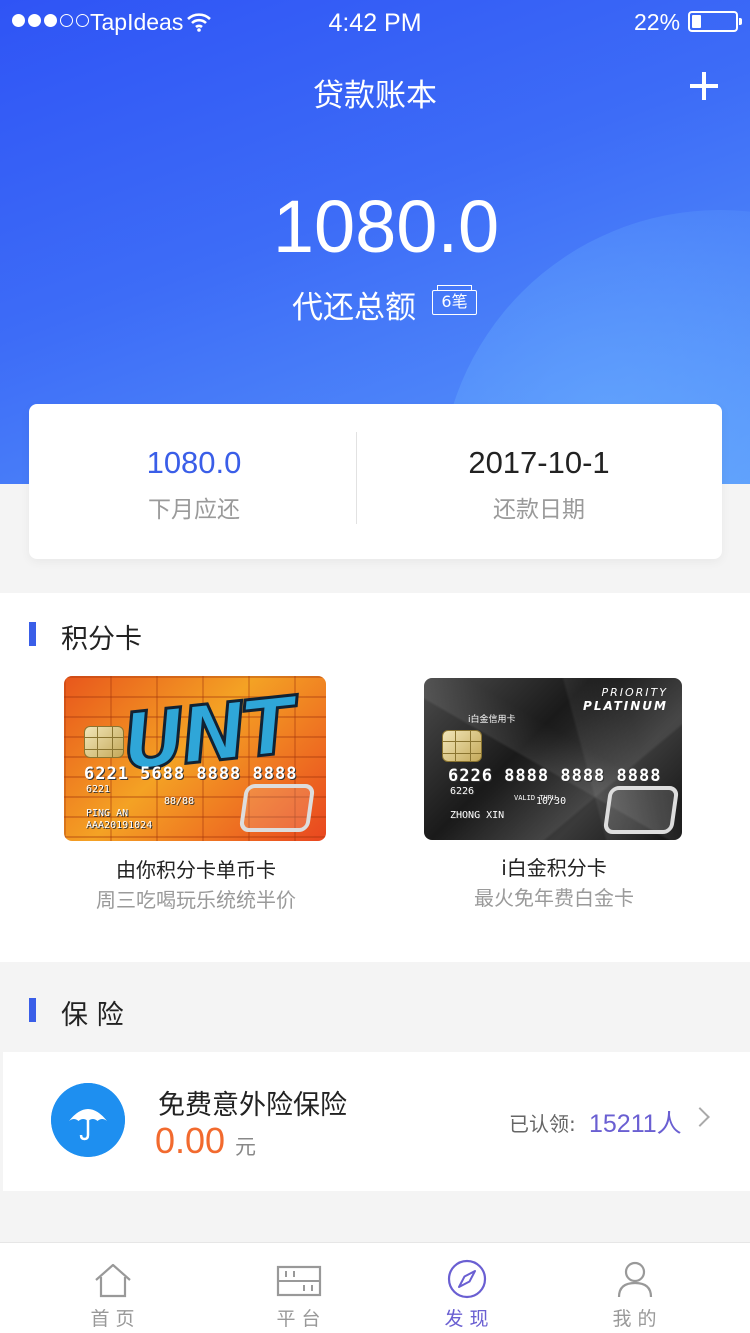 The width and height of the screenshot is (750, 1333). What do you see at coordinates (386, 226) in the screenshot?
I see `total-amount: 1080.0` at bounding box center [386, 226].